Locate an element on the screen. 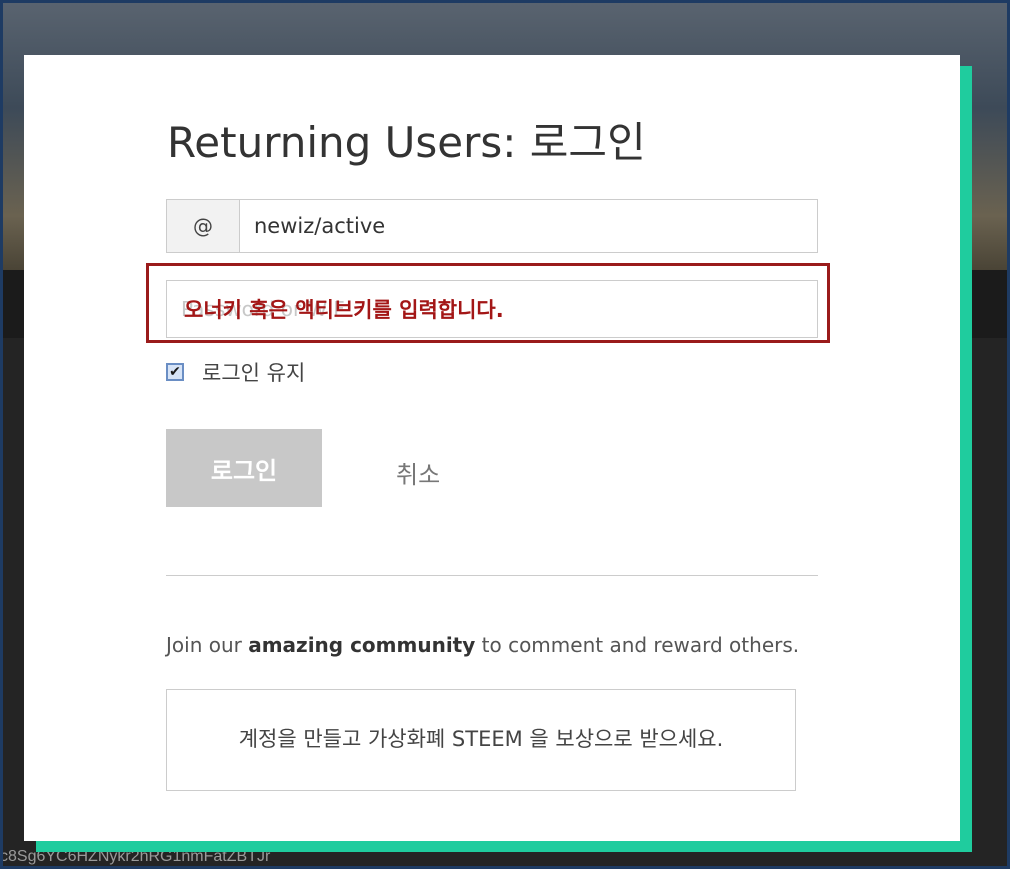 This screenshot has height=869, width=1010. remember-checkbox: ✔ is located at coordinates (175, 372).